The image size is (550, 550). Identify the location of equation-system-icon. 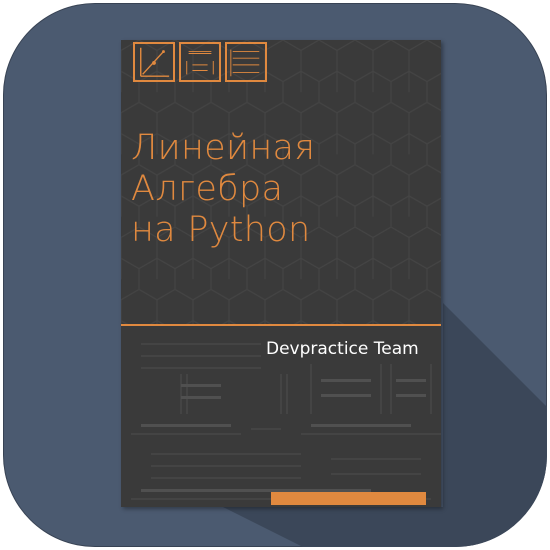
(246, 62).